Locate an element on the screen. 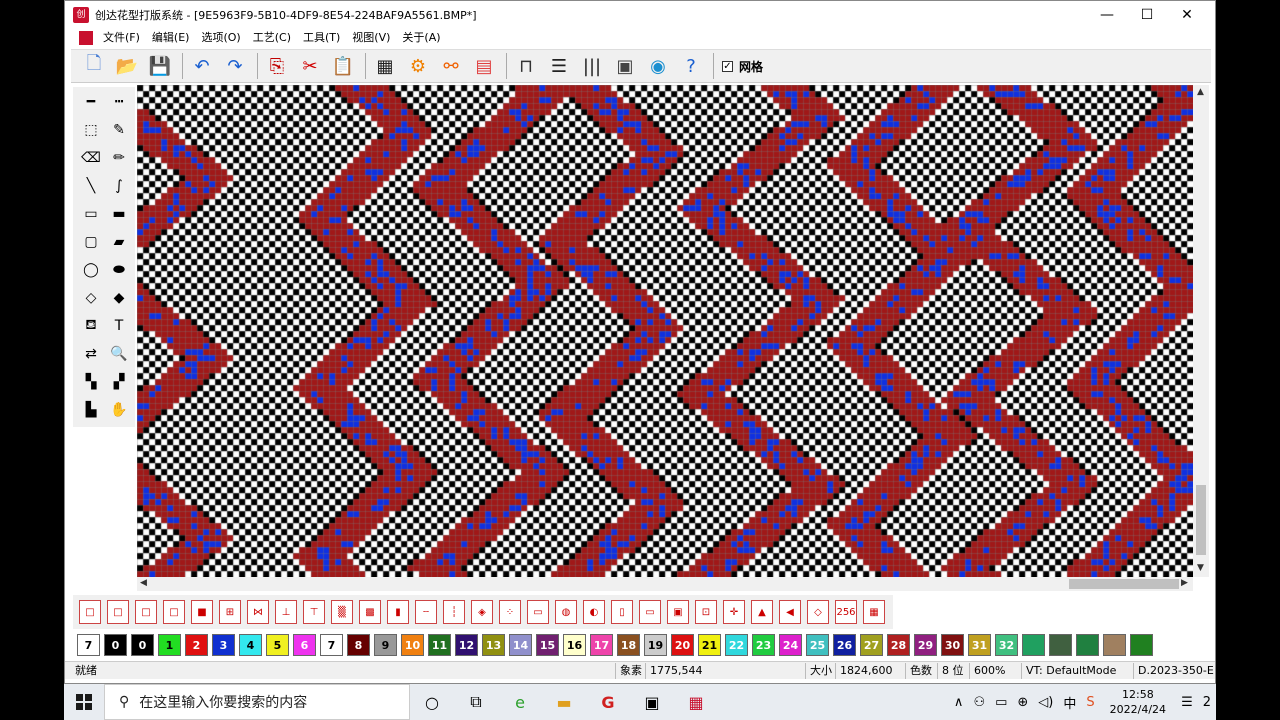 The width and height of the screenshot is (1280, 720). palette-swatch: 12 is located at coordinates (466, 645).